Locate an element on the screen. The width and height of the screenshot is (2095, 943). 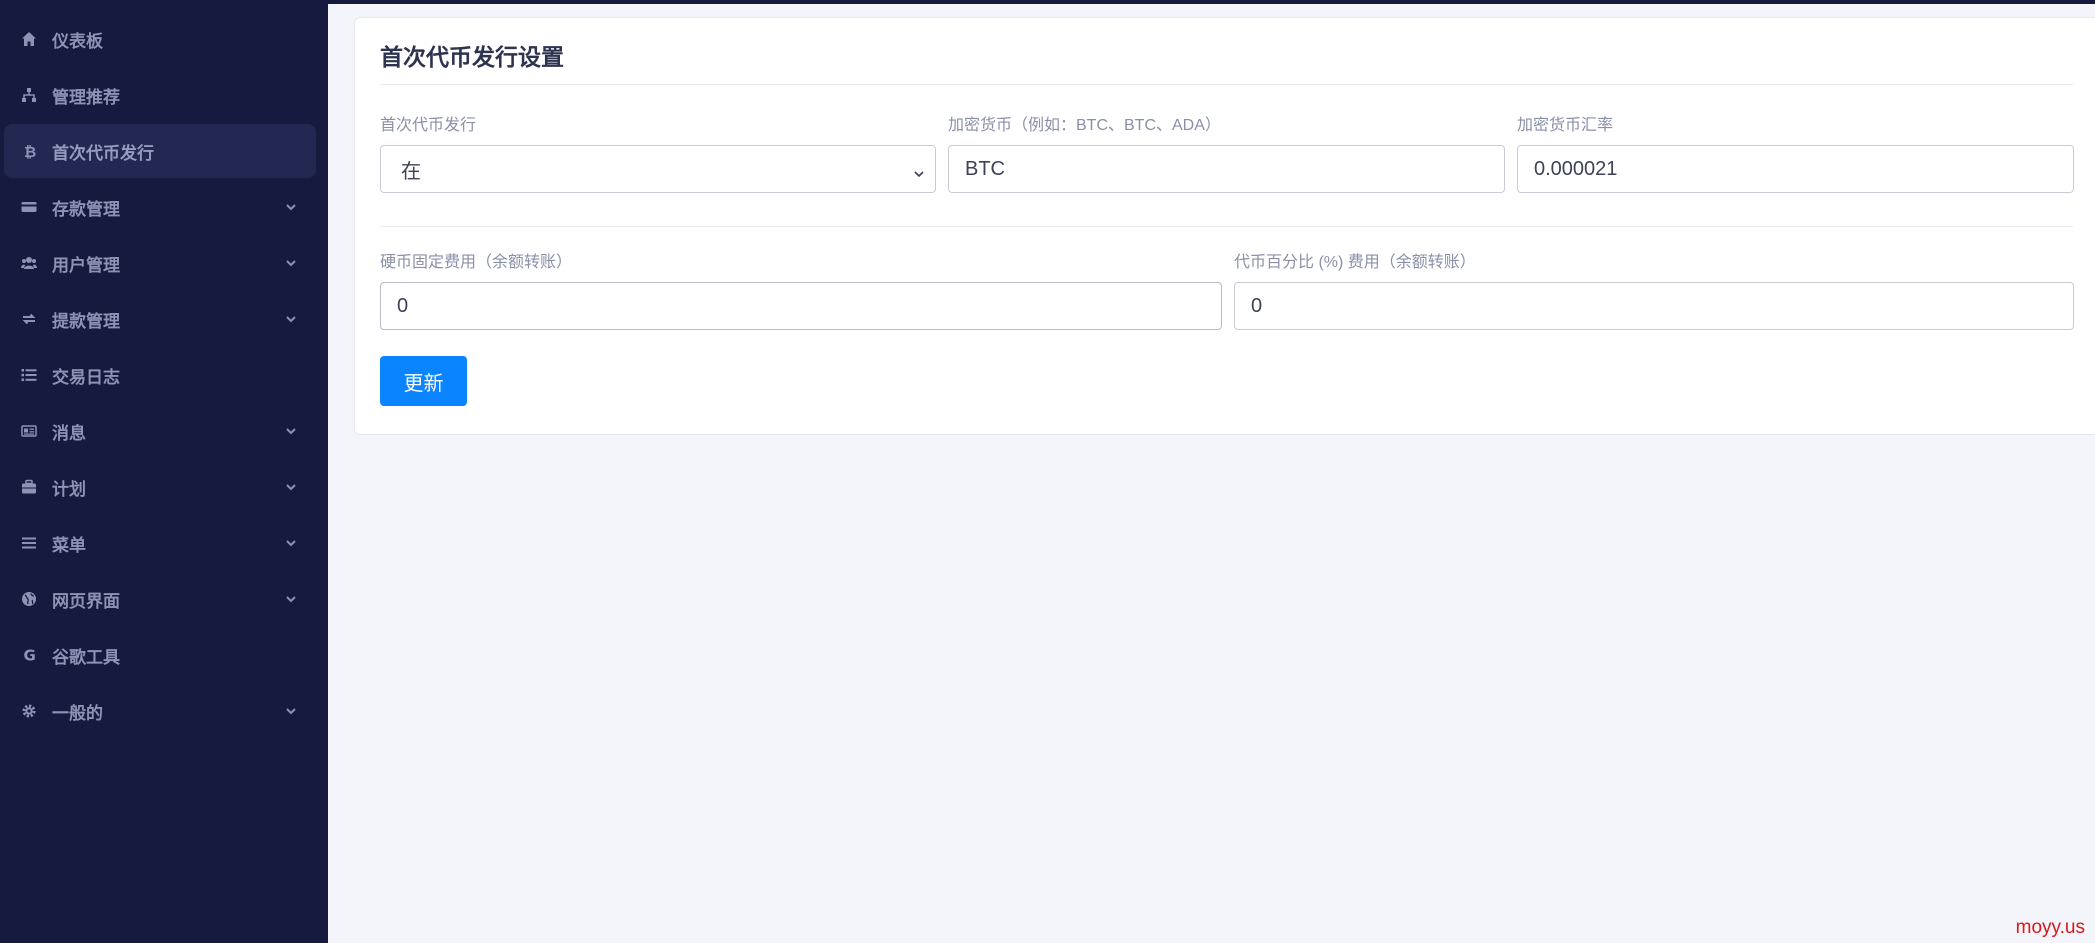
crypto-rate-input is located at coordinates (1795, 169).